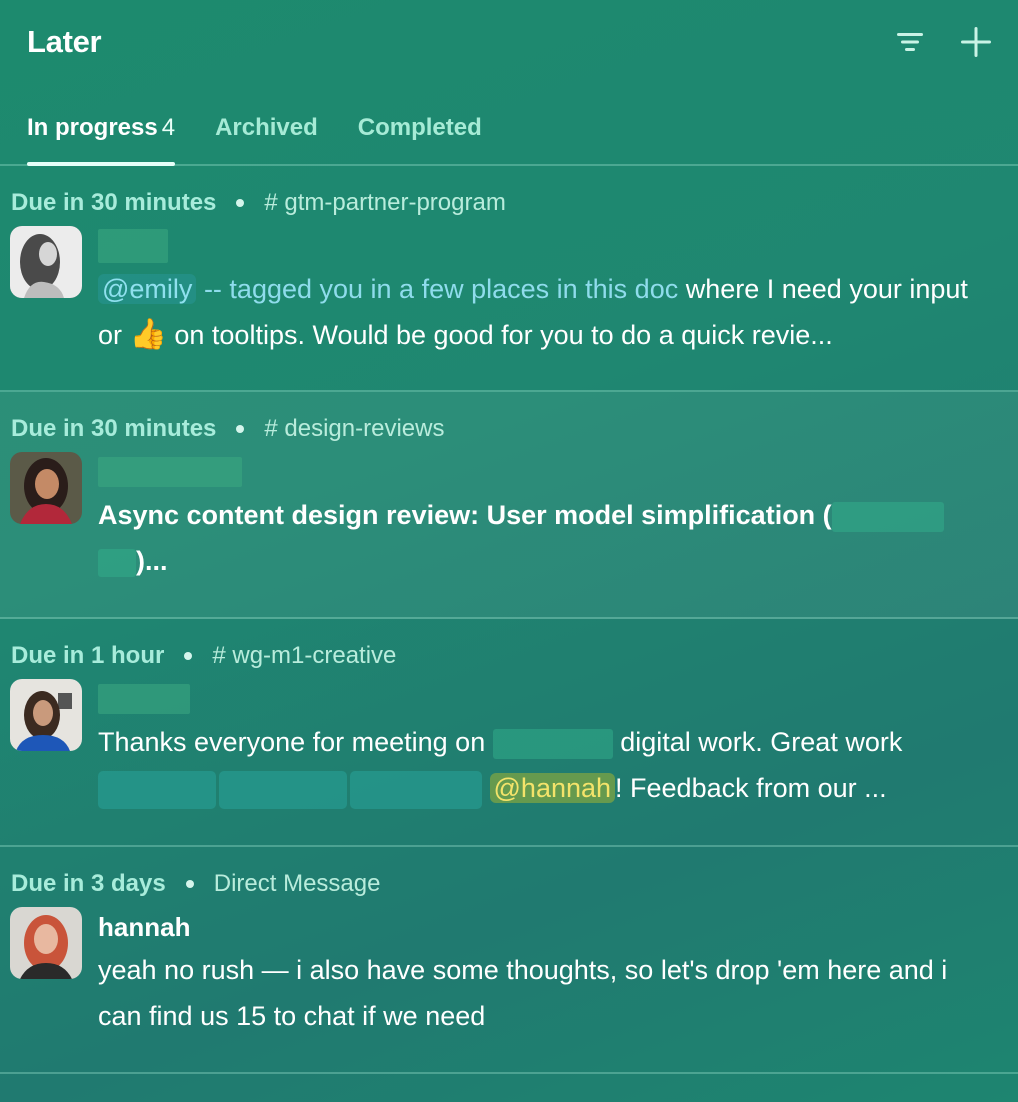  I want to click on tab-in-progress: In progress 4, so click(101, 126).